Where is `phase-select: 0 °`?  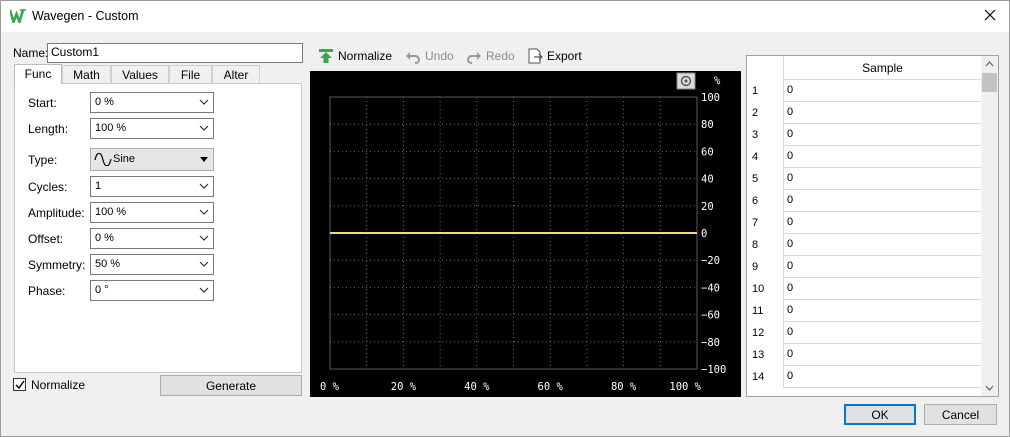 phase-select: 0 ° is located at coordinates (152, 290).